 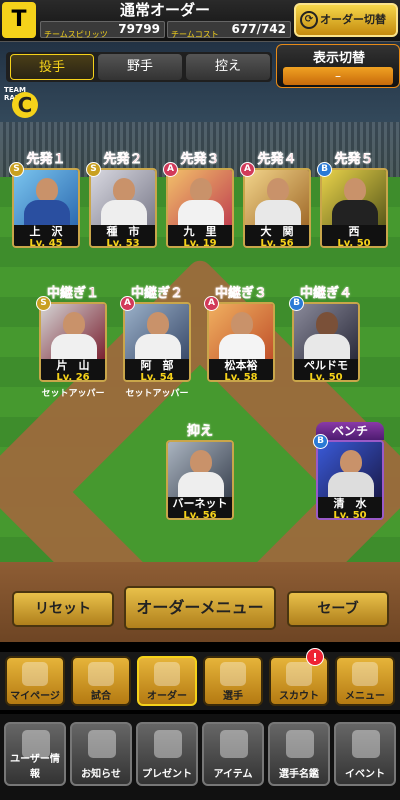 What do you see at coordinates (338, 609) in the screenshot?
I see `save-button: セーブ` at bounding box center [338, 609].